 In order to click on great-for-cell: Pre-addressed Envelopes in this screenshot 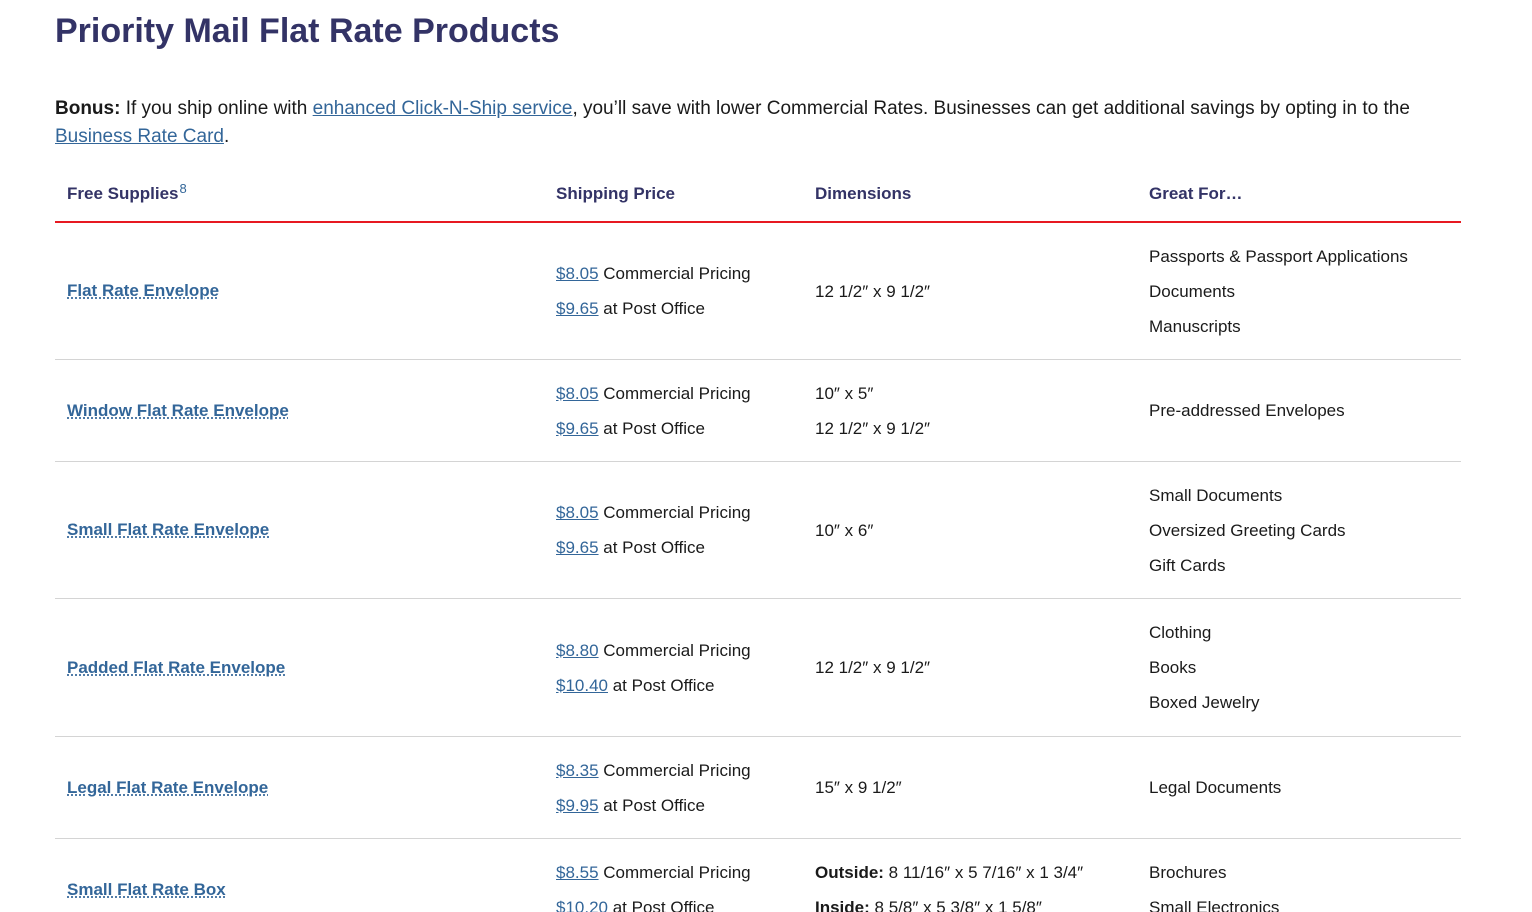, I will do `click(1247, 410)`.